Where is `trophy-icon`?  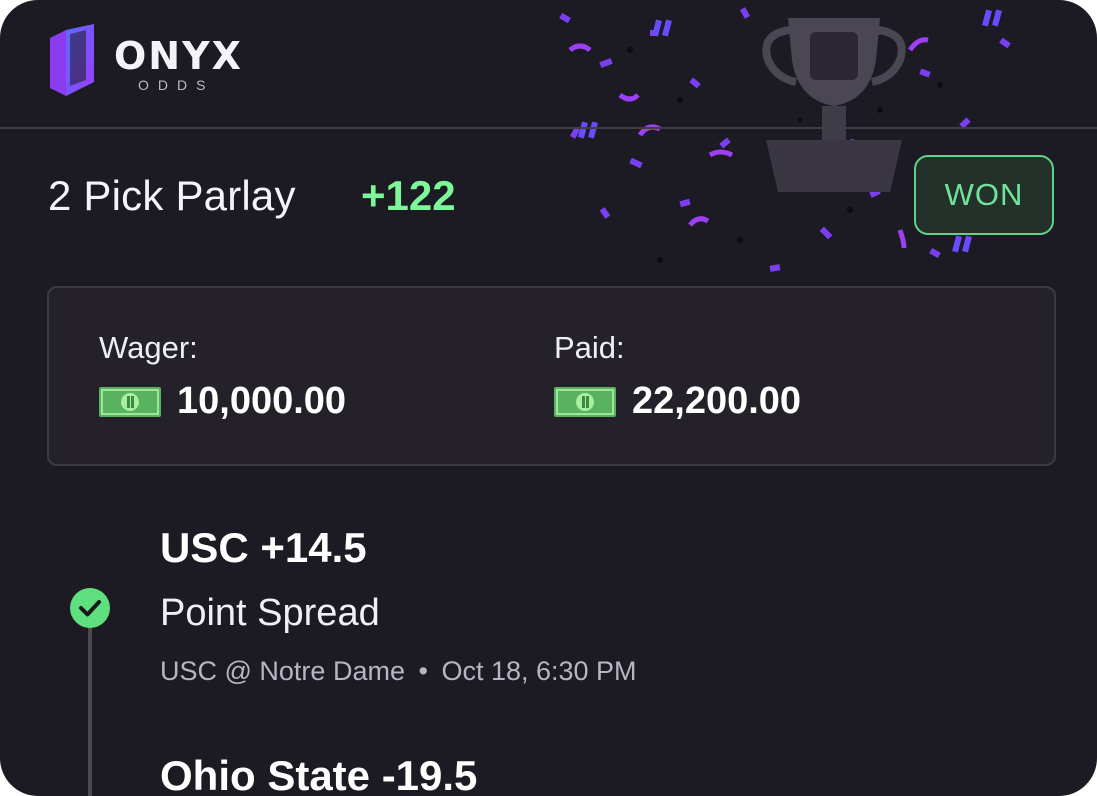
trophy-icon is located at coordinates (834, 105).